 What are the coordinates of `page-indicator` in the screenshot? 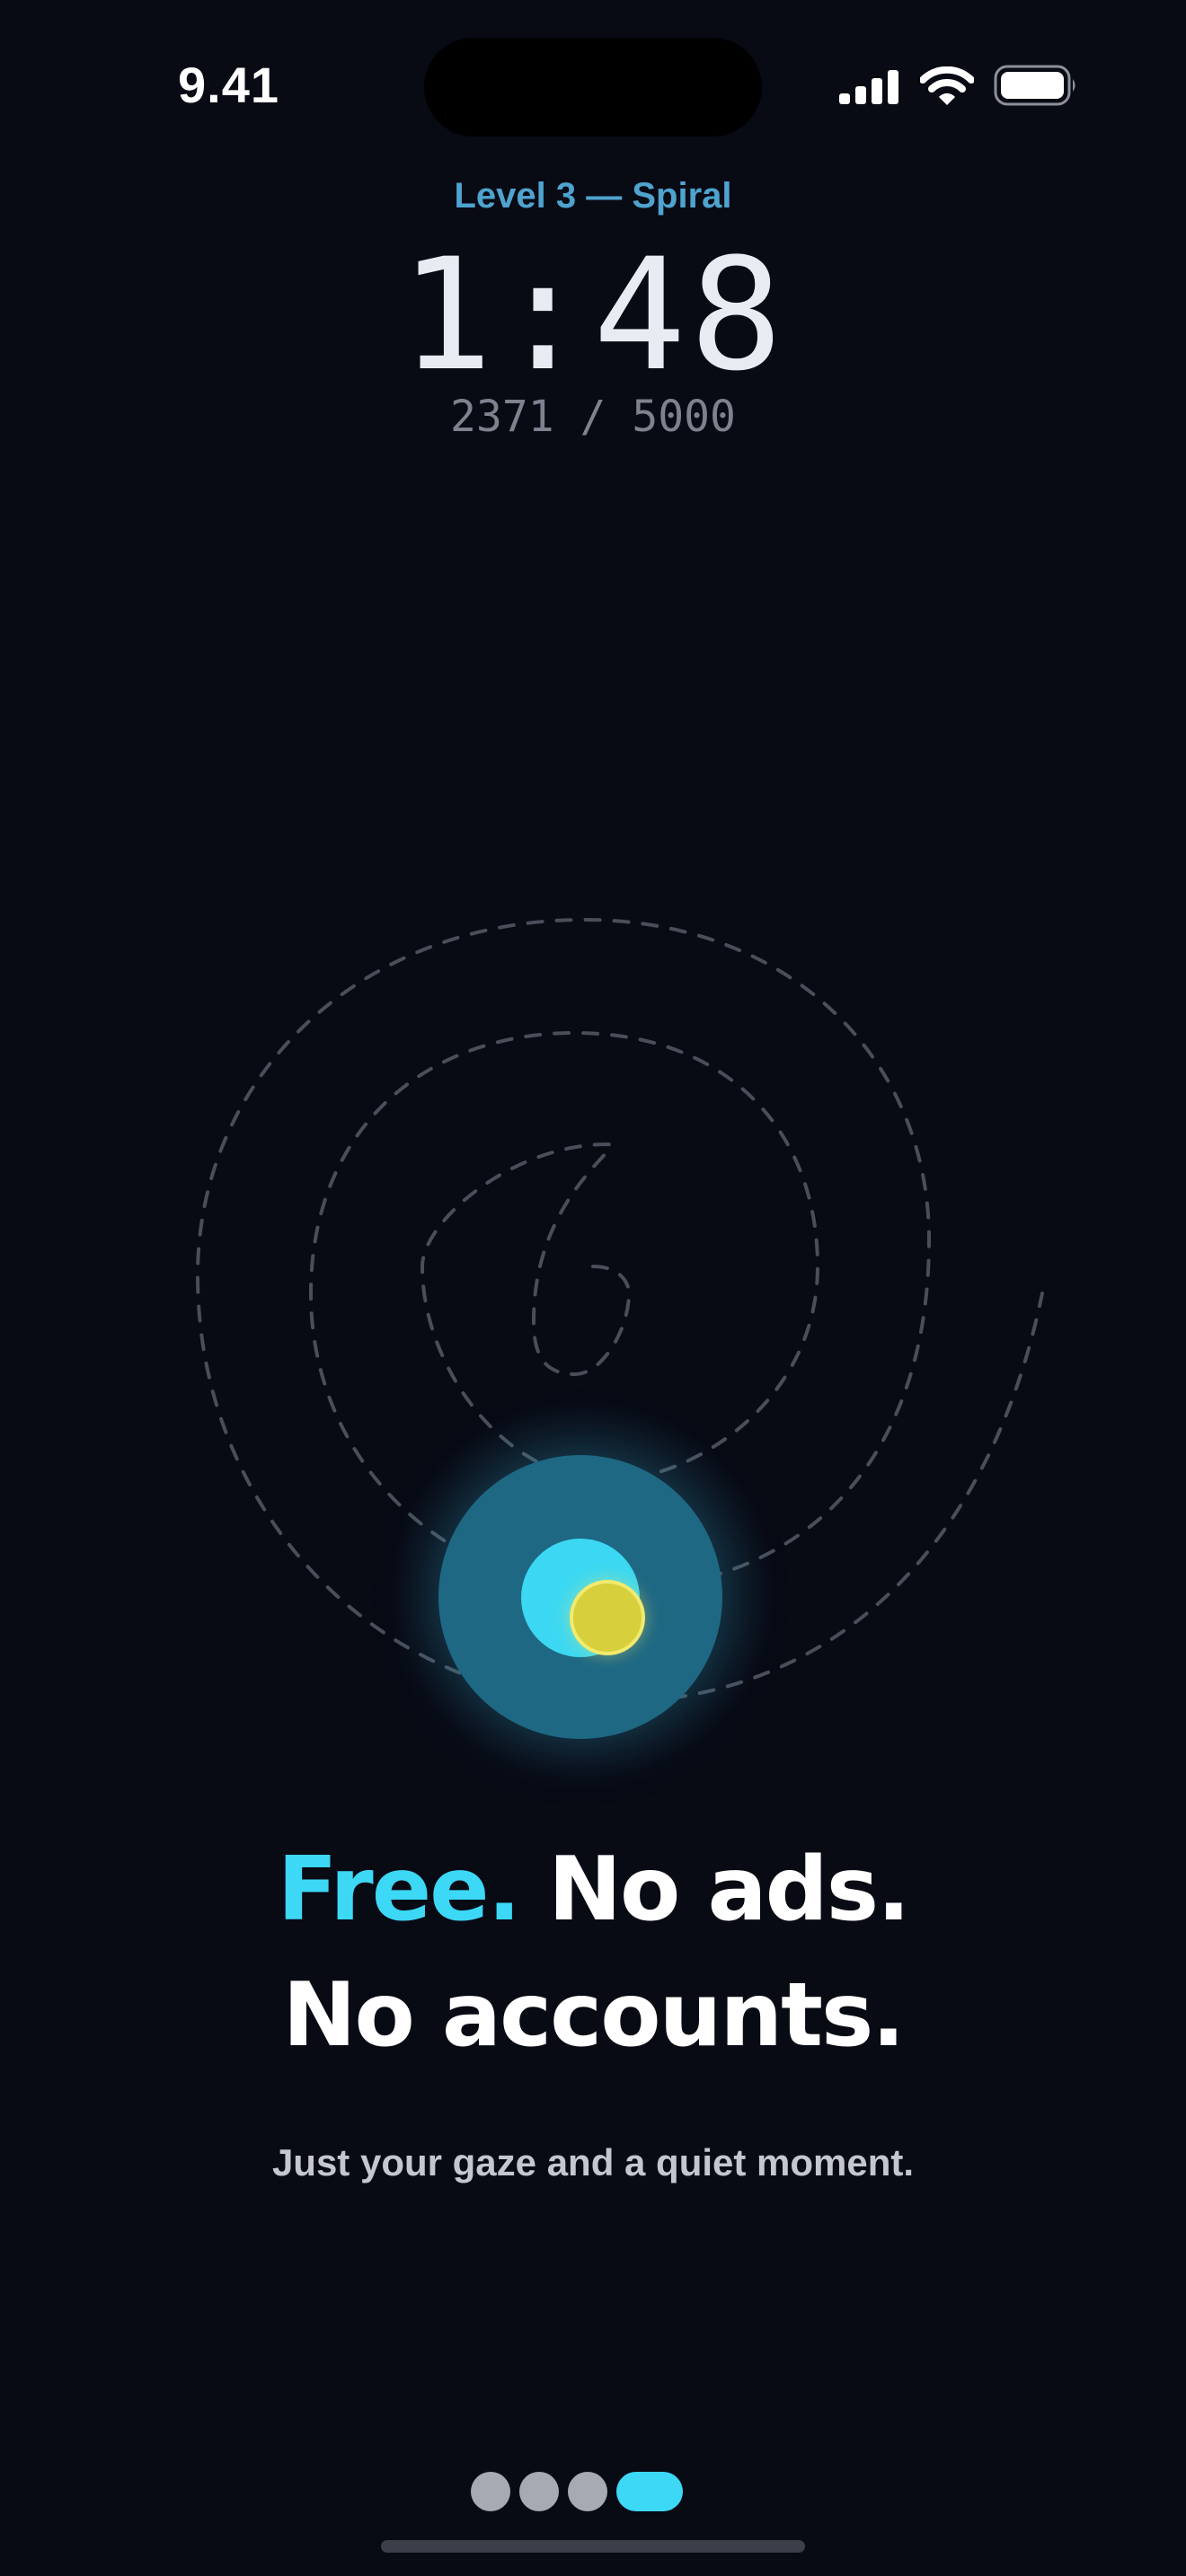 It's located at (577, 2491).